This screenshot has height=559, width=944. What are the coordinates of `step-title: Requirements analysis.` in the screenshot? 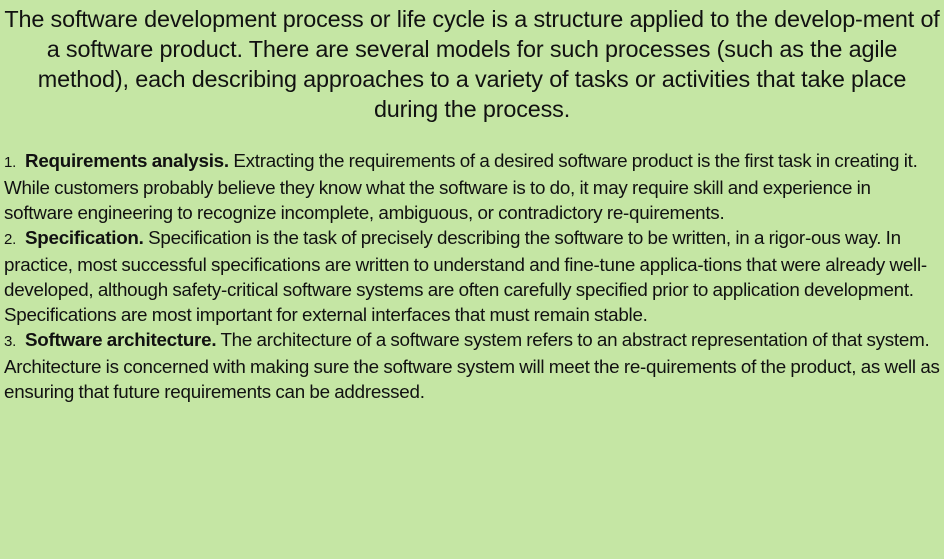 It's located at (127, 160).